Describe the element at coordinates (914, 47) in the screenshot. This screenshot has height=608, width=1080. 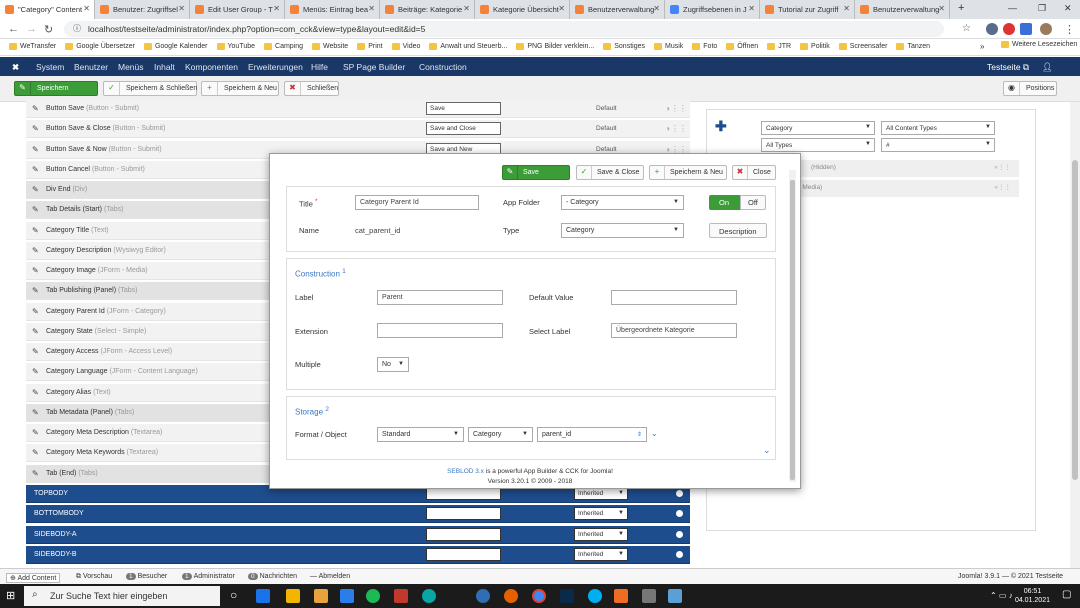
I see `bookmark-item: Tanzen` at that location.